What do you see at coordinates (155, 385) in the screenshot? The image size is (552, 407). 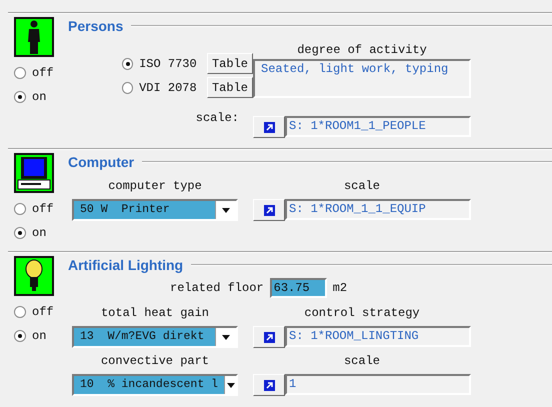 I see `dropdown: 10 % incandescent l` at bounding box center [155, 385].